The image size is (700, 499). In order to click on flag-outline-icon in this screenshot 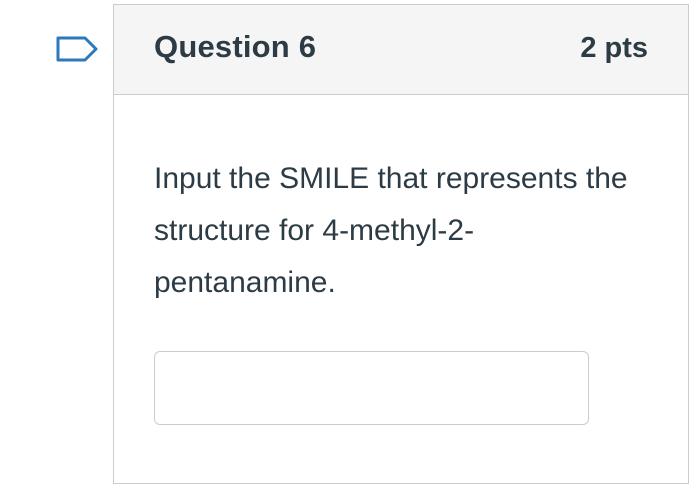, I will do `click(77, 49)`.